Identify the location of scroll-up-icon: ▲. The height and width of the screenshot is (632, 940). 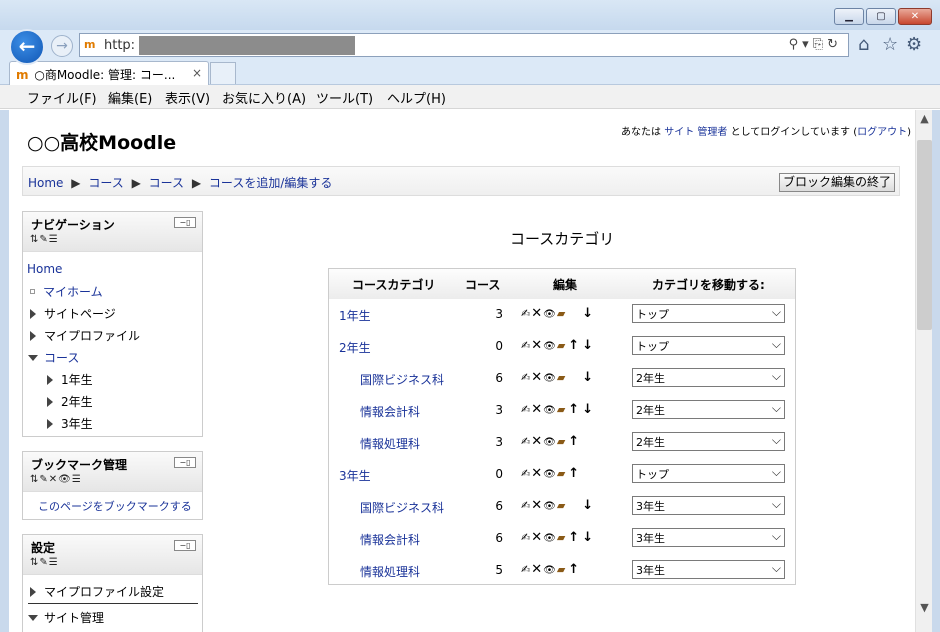
(924, 118).